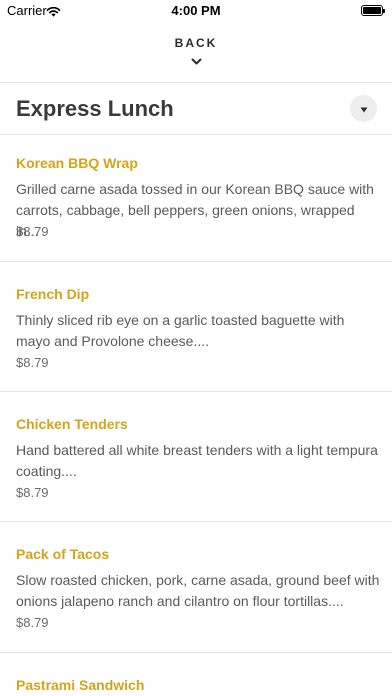  Describe the element at coordinates (80, 685) in the screenshot. I see `menu-item-name: Pastrami Sandwich` at that location.